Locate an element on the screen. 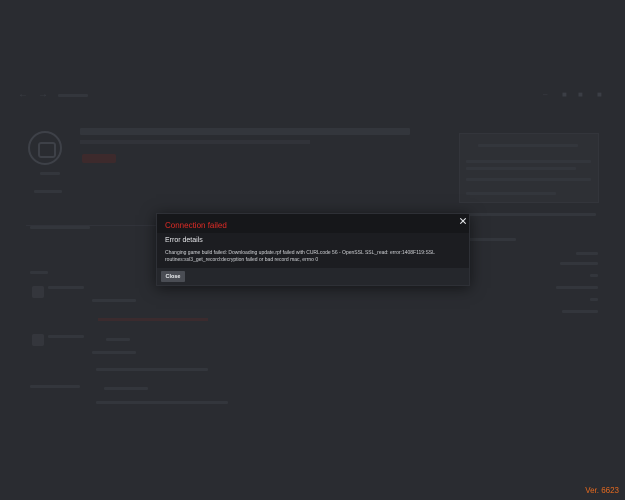  dialog-title: Connection failed is located at coordinates (196, 225).